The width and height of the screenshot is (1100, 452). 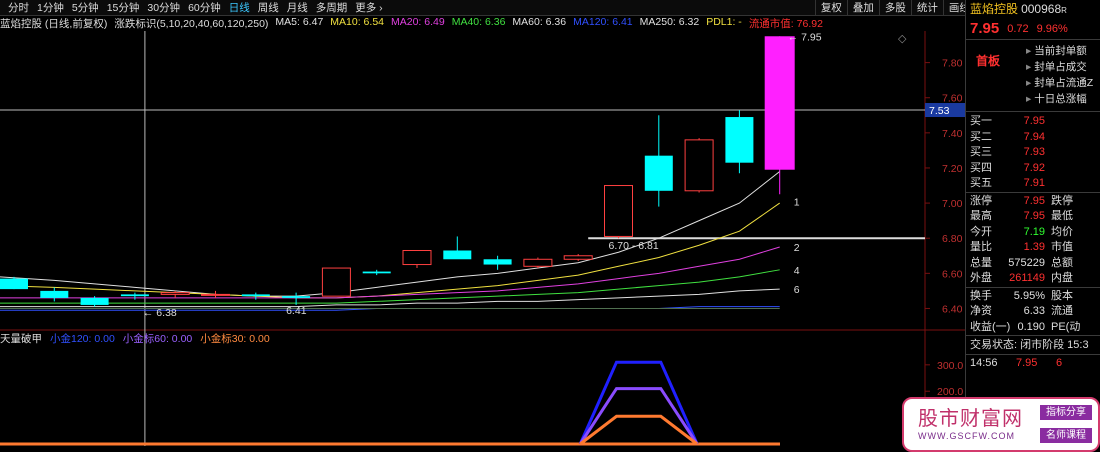 What do you see at coordinates (862, 8) in the screenshot?
I see `toolbar-button-1: 叠加` at bounding box center [862, 8].